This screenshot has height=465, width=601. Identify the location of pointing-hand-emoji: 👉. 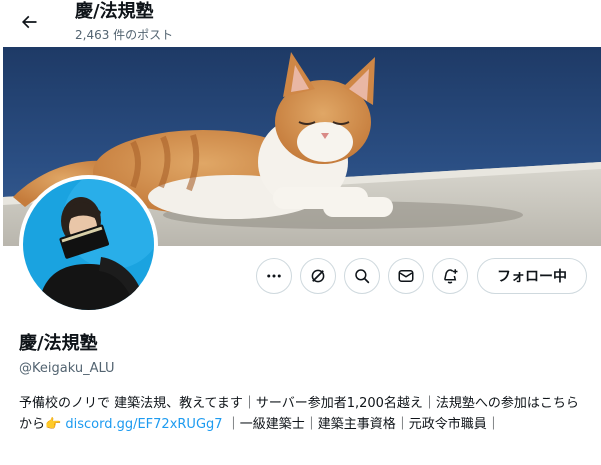
(53, 424).